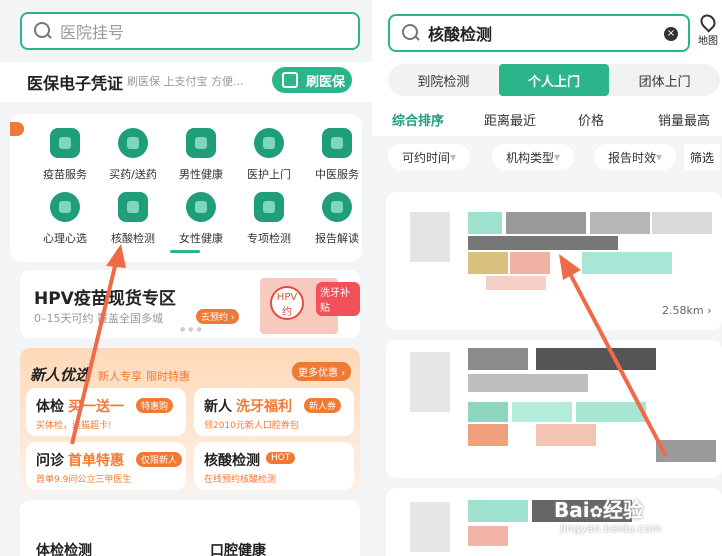 Image resolution: width=722 pixels, height=556 pixels. What do you see at coordinates (572, 510) in the screenshot?
I see `watermark-brand: Bai` at bounding box center [572, 510].